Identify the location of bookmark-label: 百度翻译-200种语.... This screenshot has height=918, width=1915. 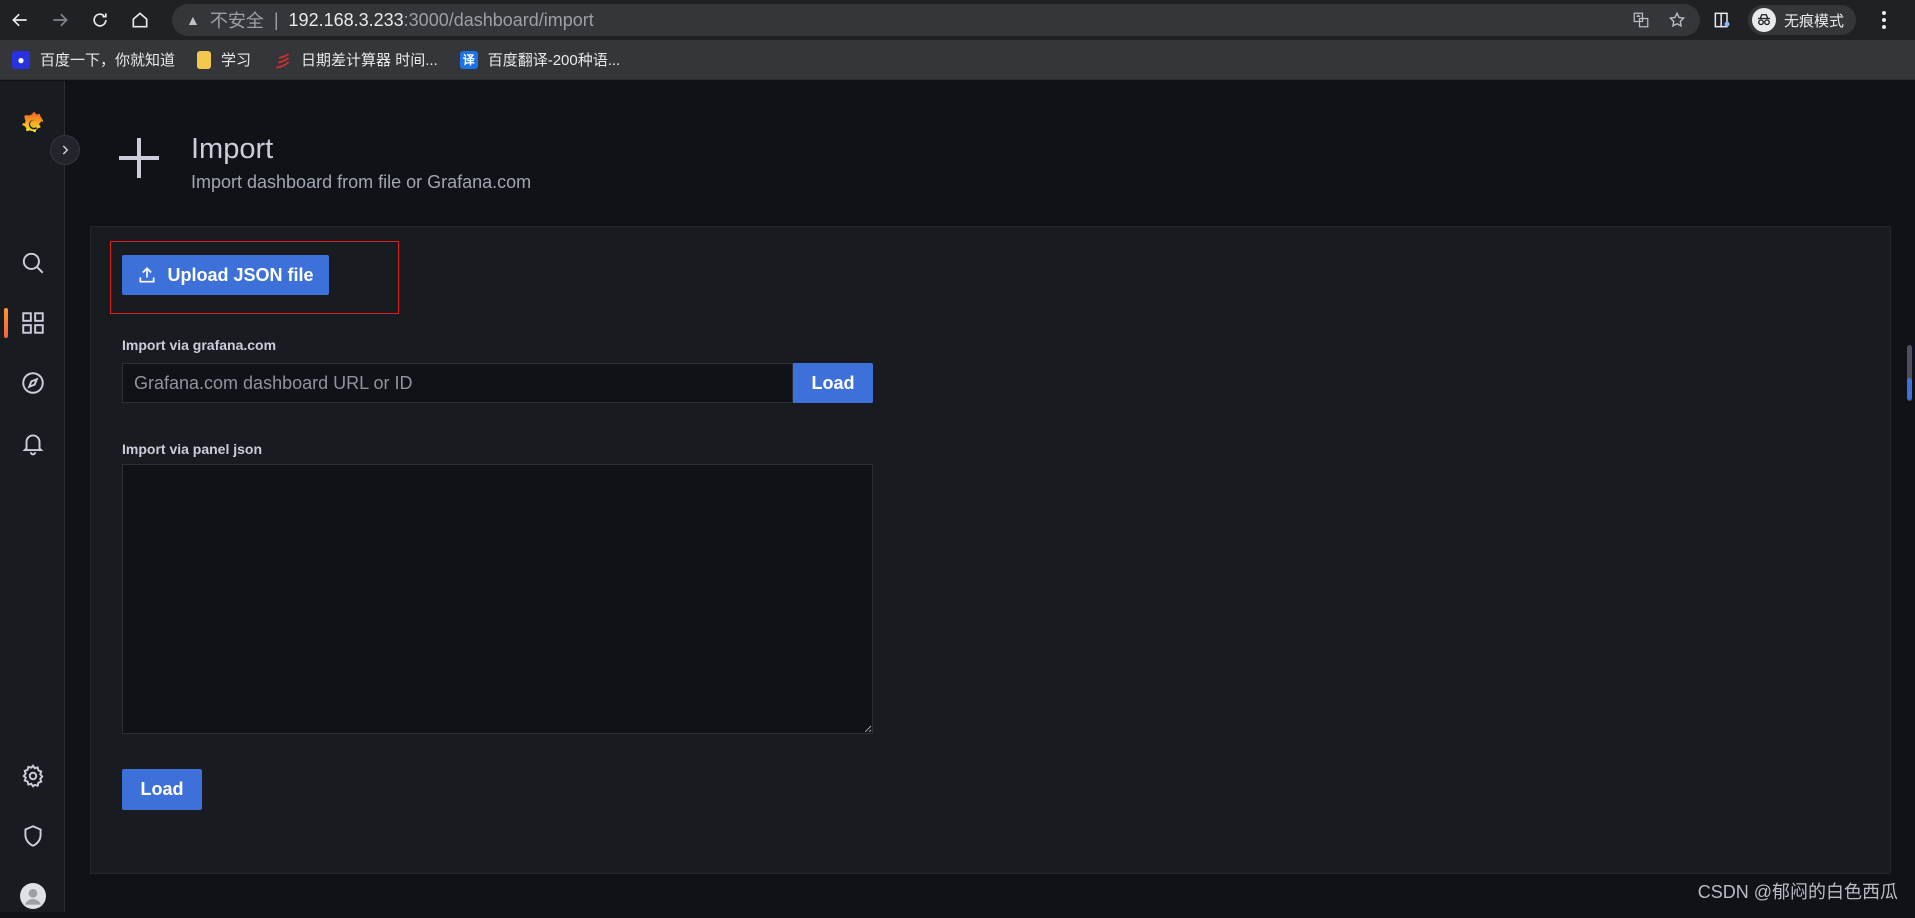
(554, 60).